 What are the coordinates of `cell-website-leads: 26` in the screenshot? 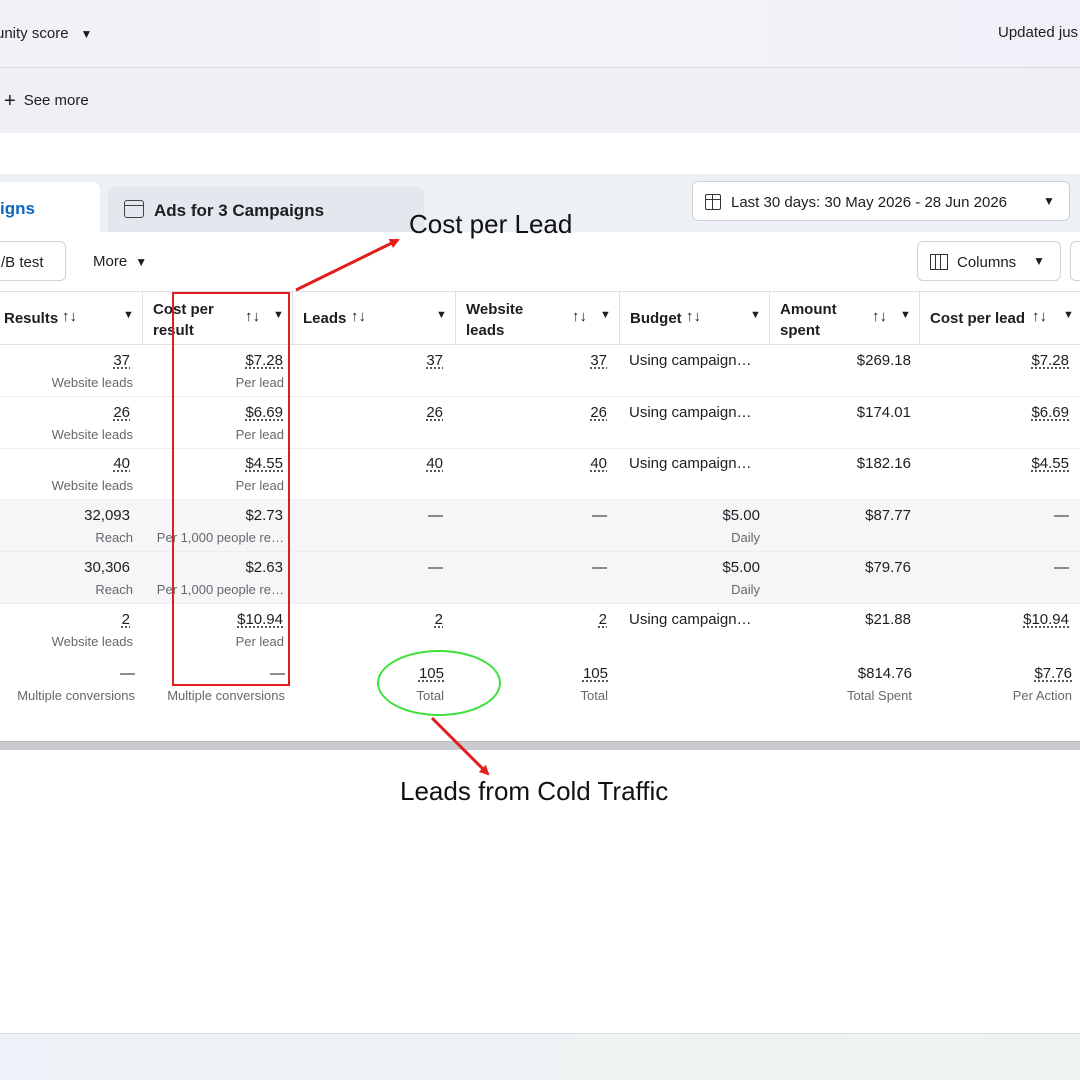 It's located at (598, 412).